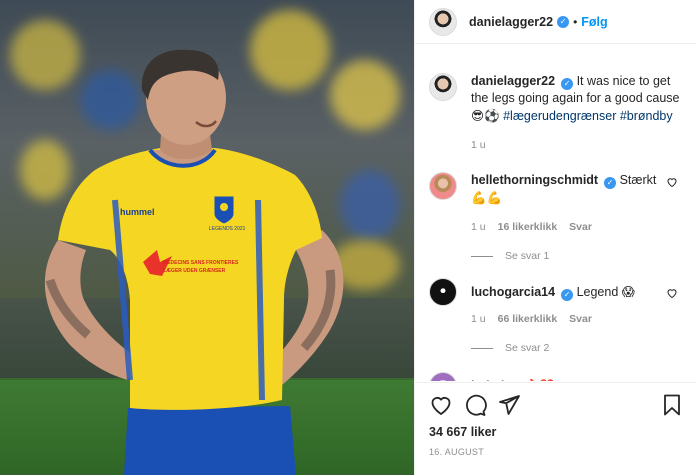  Describe the element at coordinates (494, 380) in the screenshot. I see `comment-username: bubsi45` at that location.